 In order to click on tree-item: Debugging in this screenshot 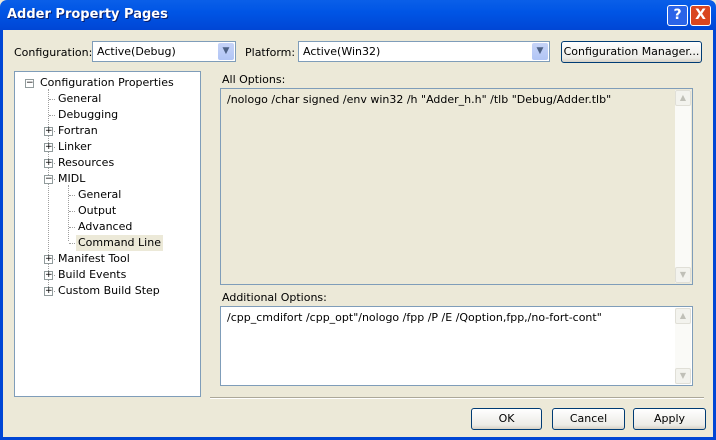, I will do `click(88, 115)`.